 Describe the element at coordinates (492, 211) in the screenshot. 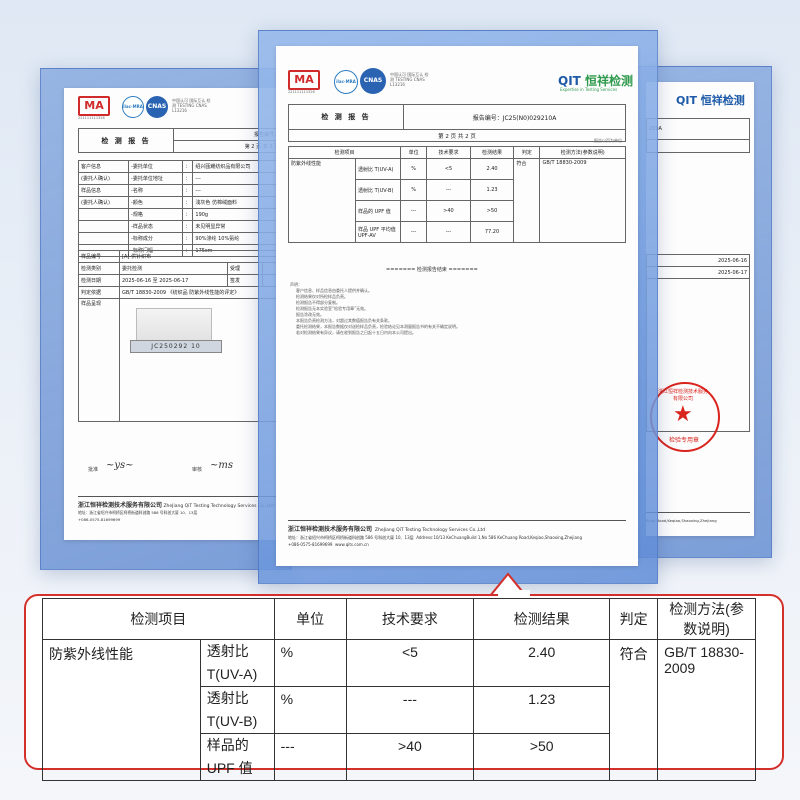

I see `center-result-cell: >50` at that location.